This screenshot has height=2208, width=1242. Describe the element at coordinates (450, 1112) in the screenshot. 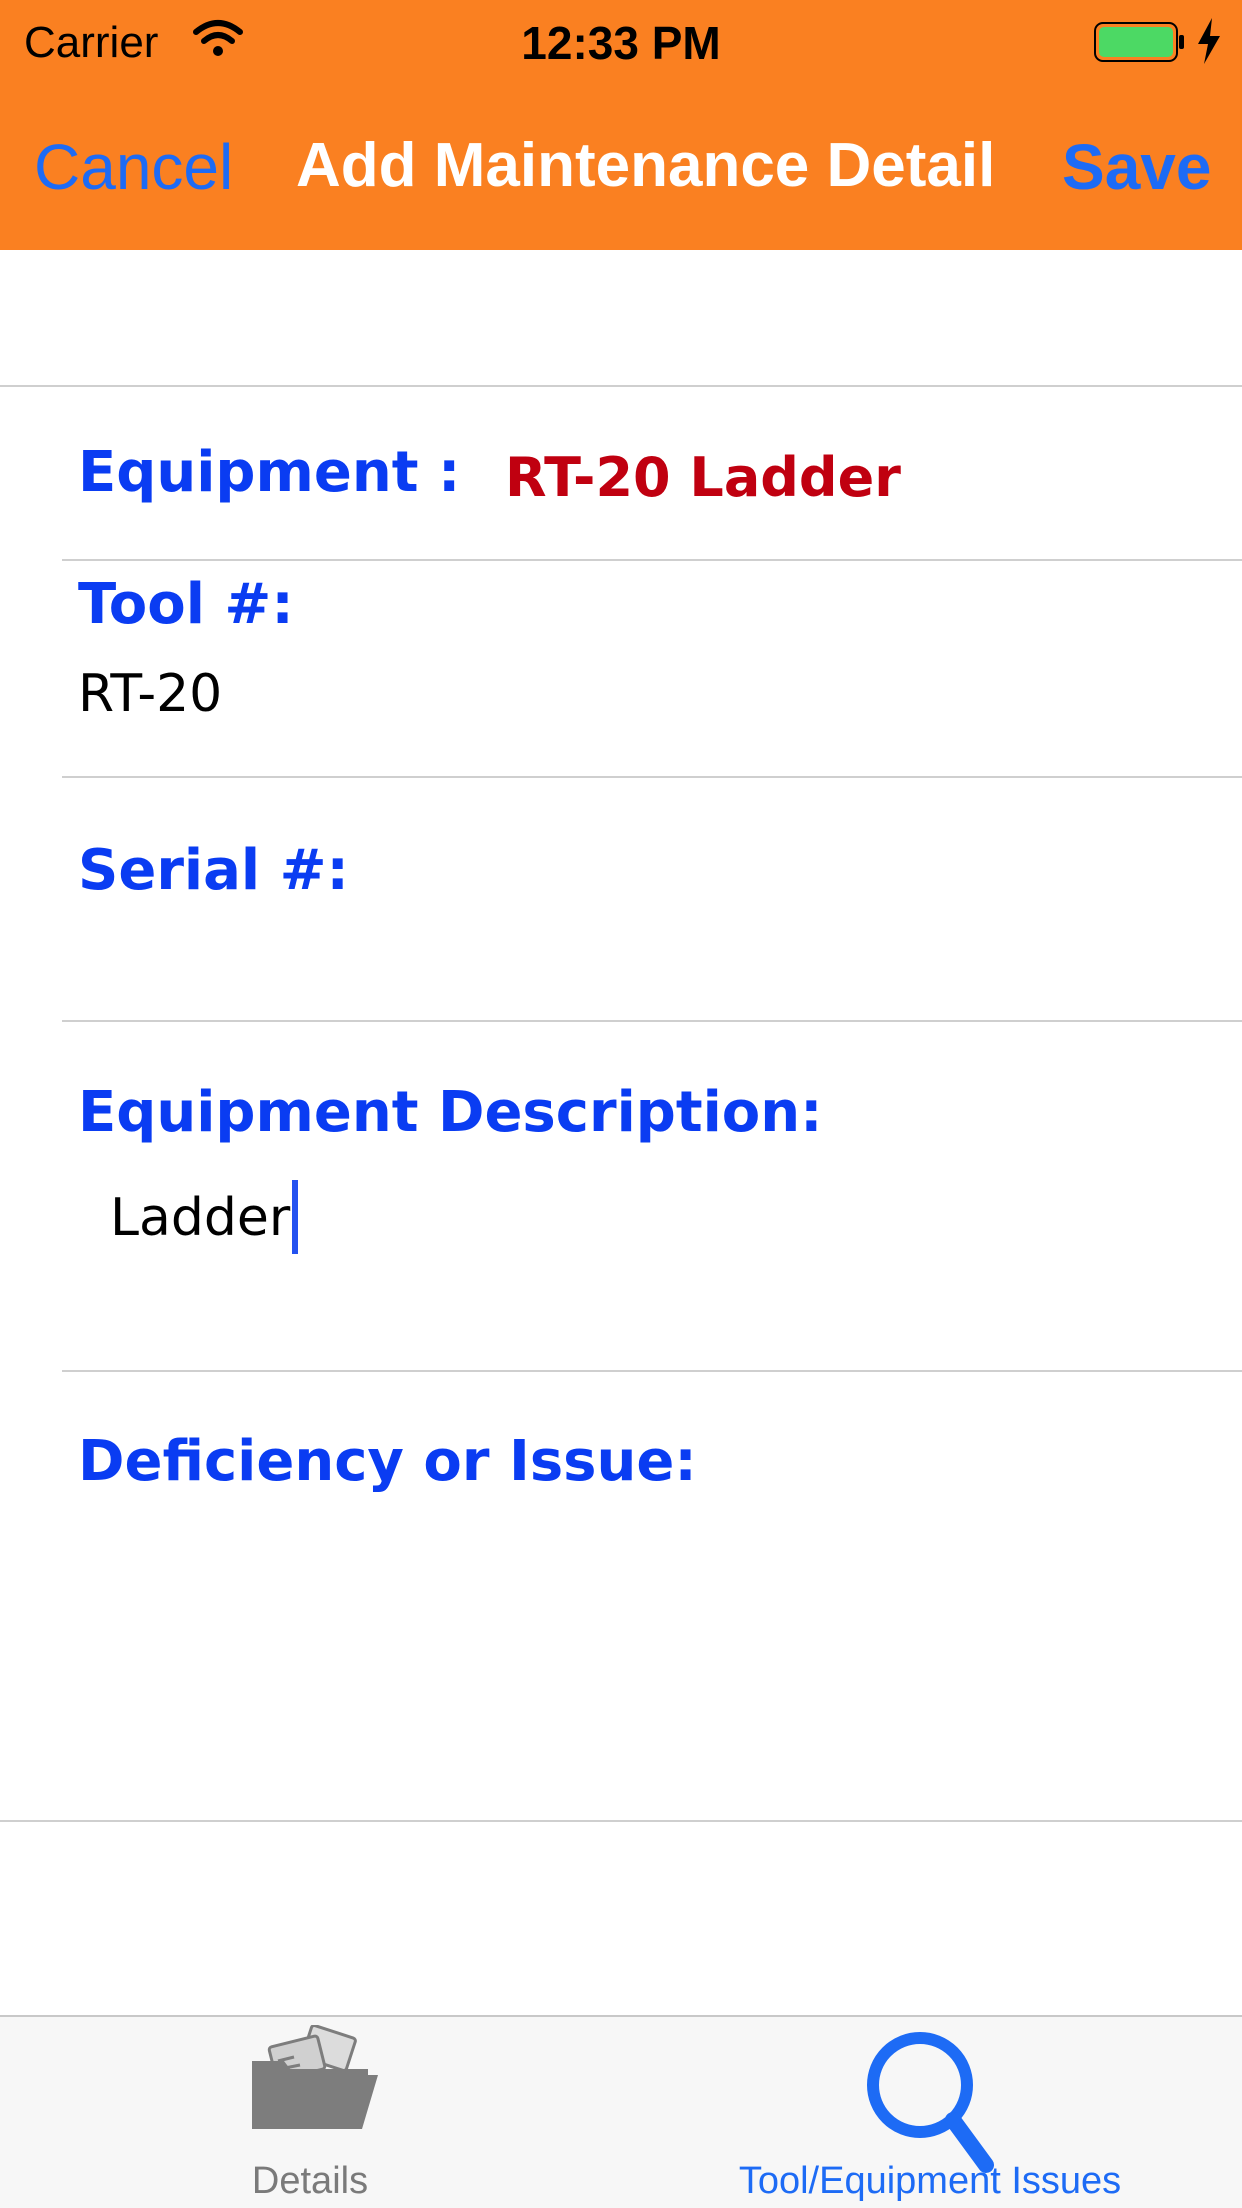

I see `equipment-description-label: Equipment Description:` at that location.